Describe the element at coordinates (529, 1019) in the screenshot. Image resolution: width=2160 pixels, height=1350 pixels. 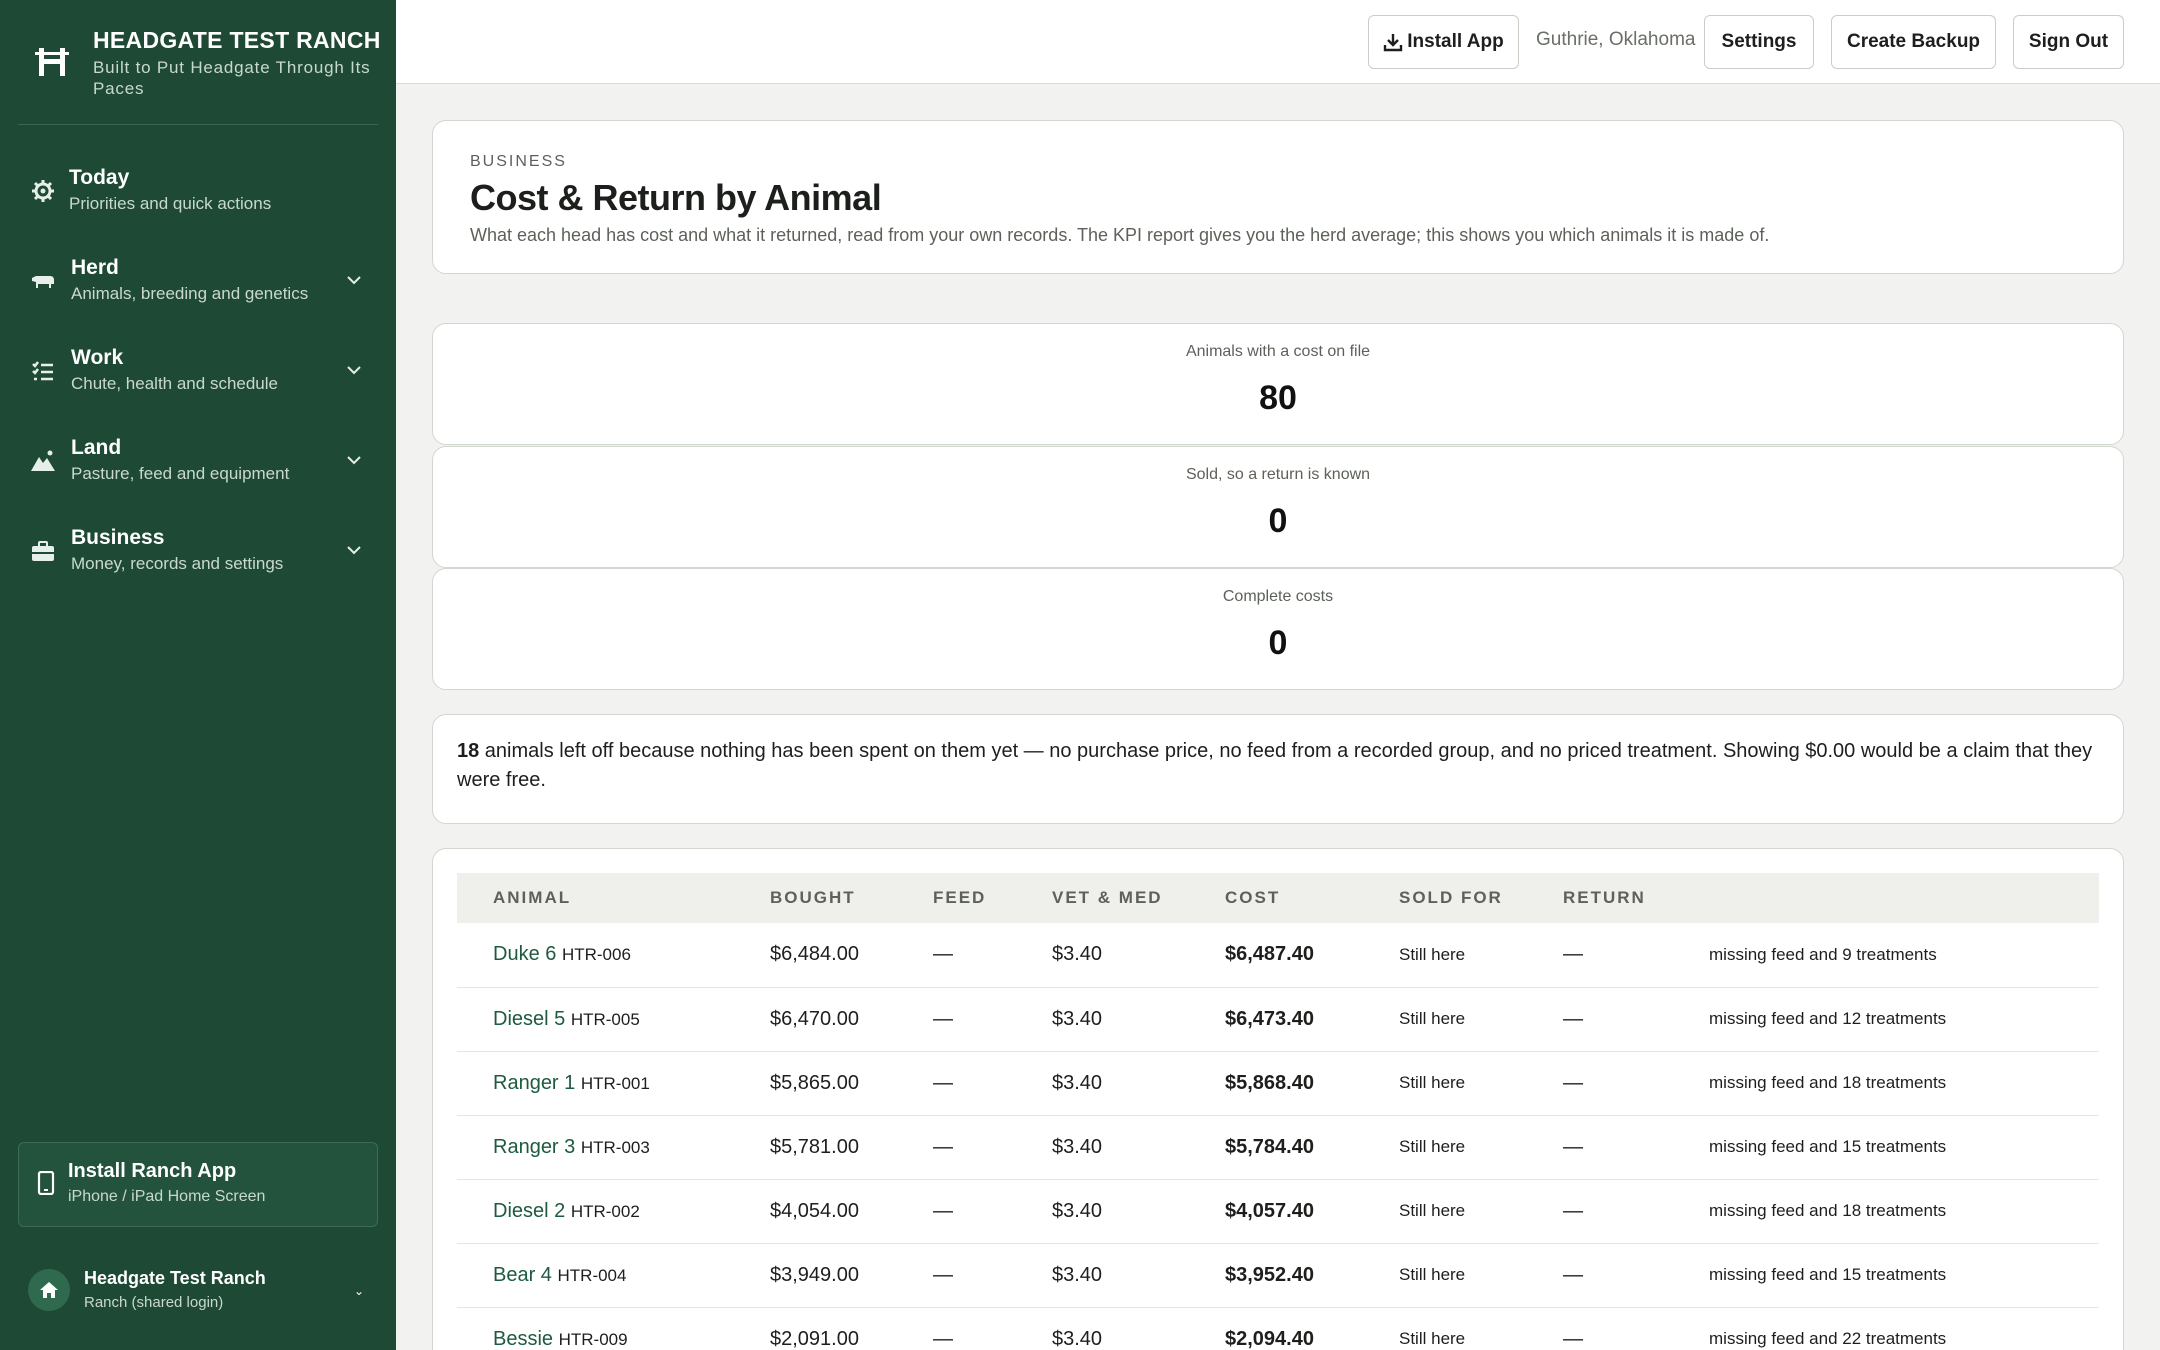
I see `animal-link: Diesel 5` at that location.